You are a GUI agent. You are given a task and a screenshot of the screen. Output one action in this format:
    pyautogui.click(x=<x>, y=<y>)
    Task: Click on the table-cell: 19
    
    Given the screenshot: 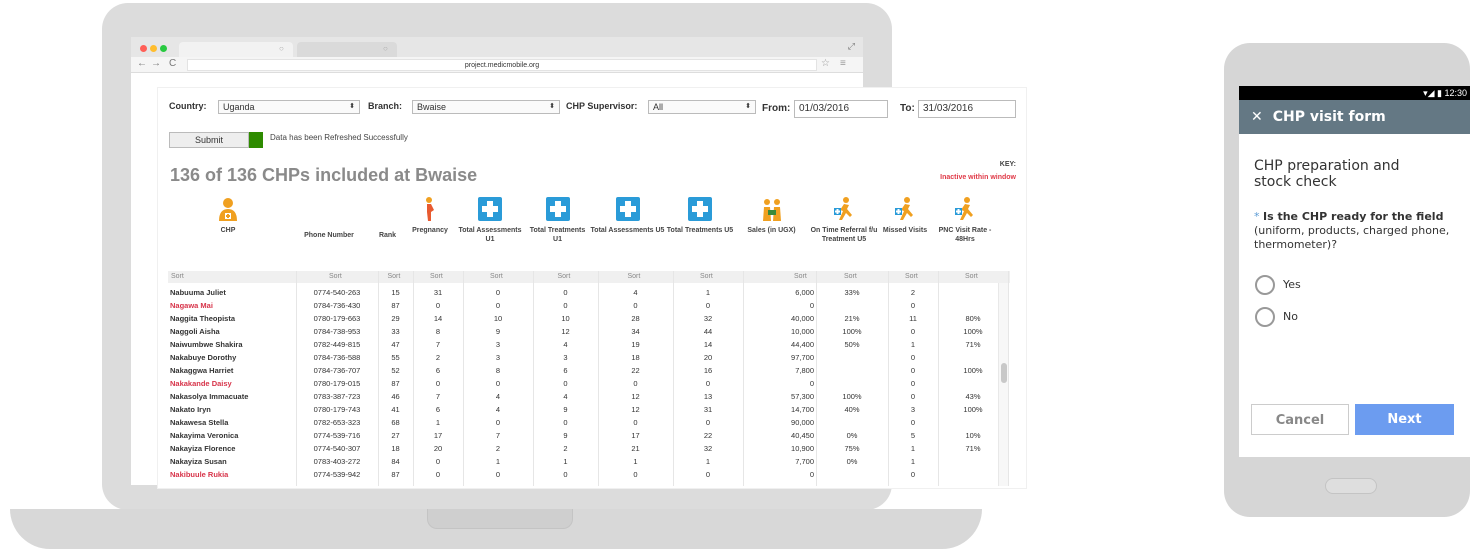 What is the action you would take?
    pyautogui.click(x=635, y=344)
    